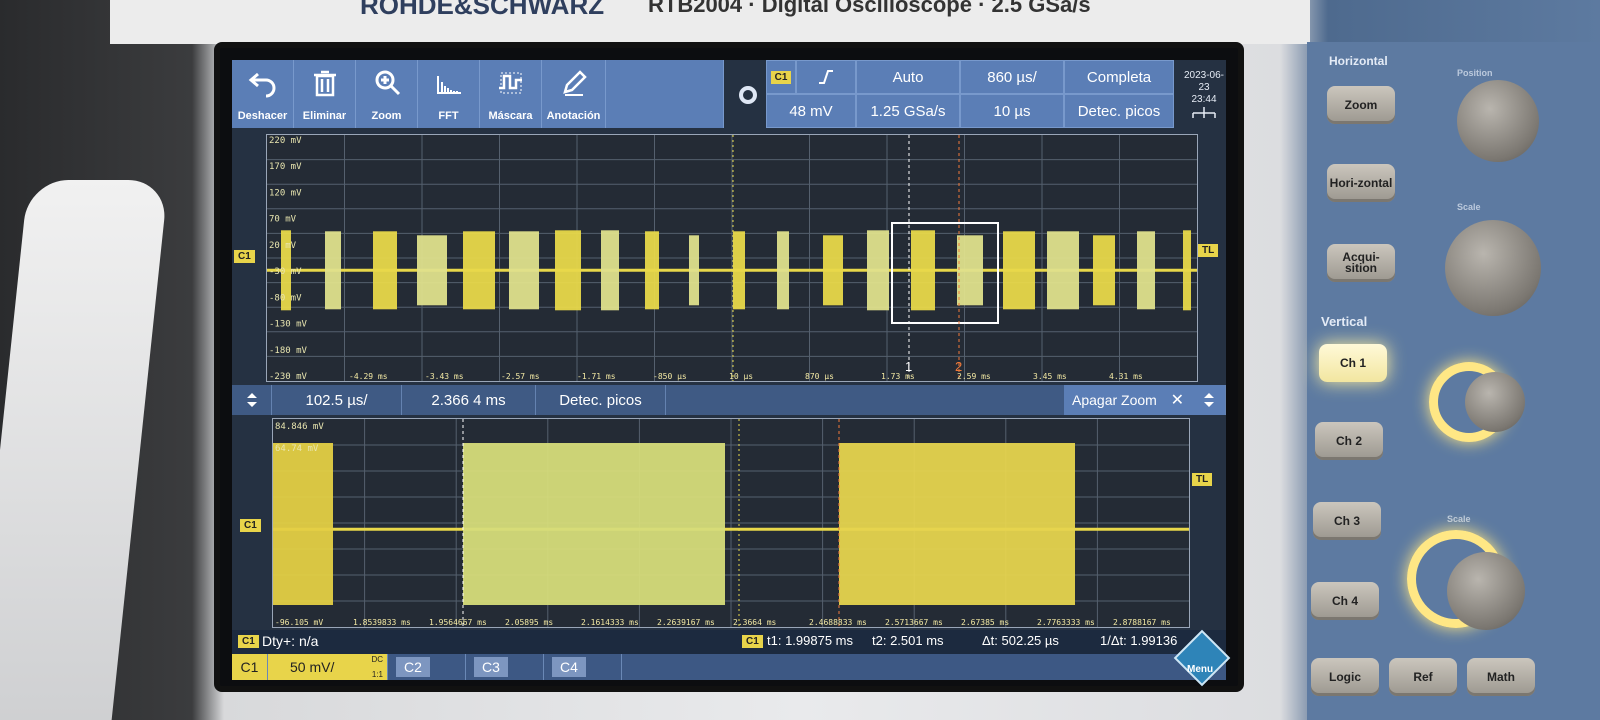  I want to click on zoom-hw-button: Zoom, so click(1361, 105).